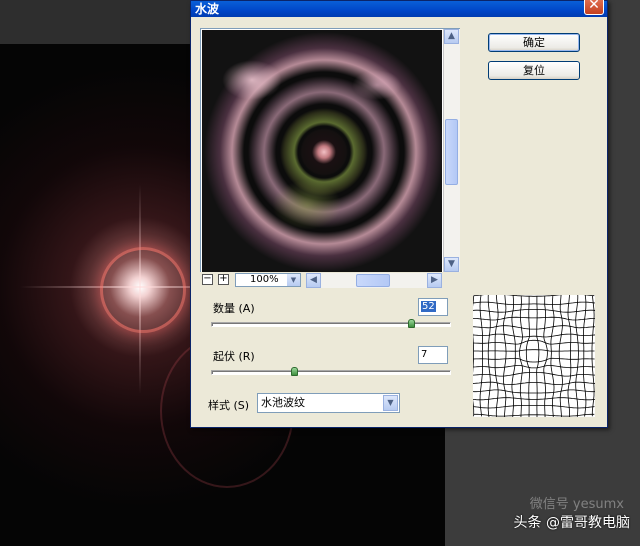  Describe the element at coordinates (331, 372) in the screenshot. I see `ridges-slider-track` at that location.